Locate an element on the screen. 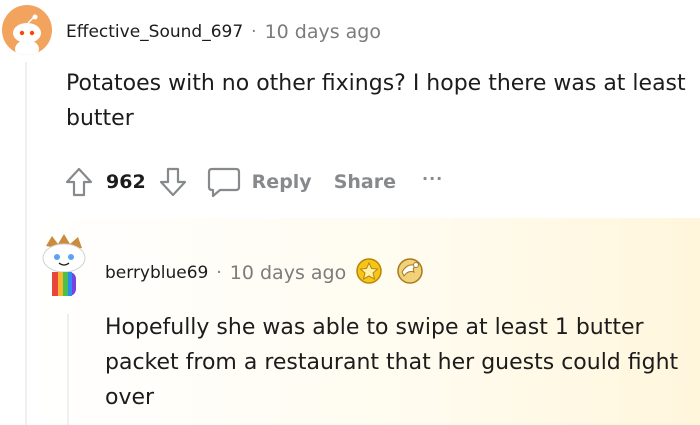  comment-actions: 962 Reply Share ··· is located at coordinates (251, 182).